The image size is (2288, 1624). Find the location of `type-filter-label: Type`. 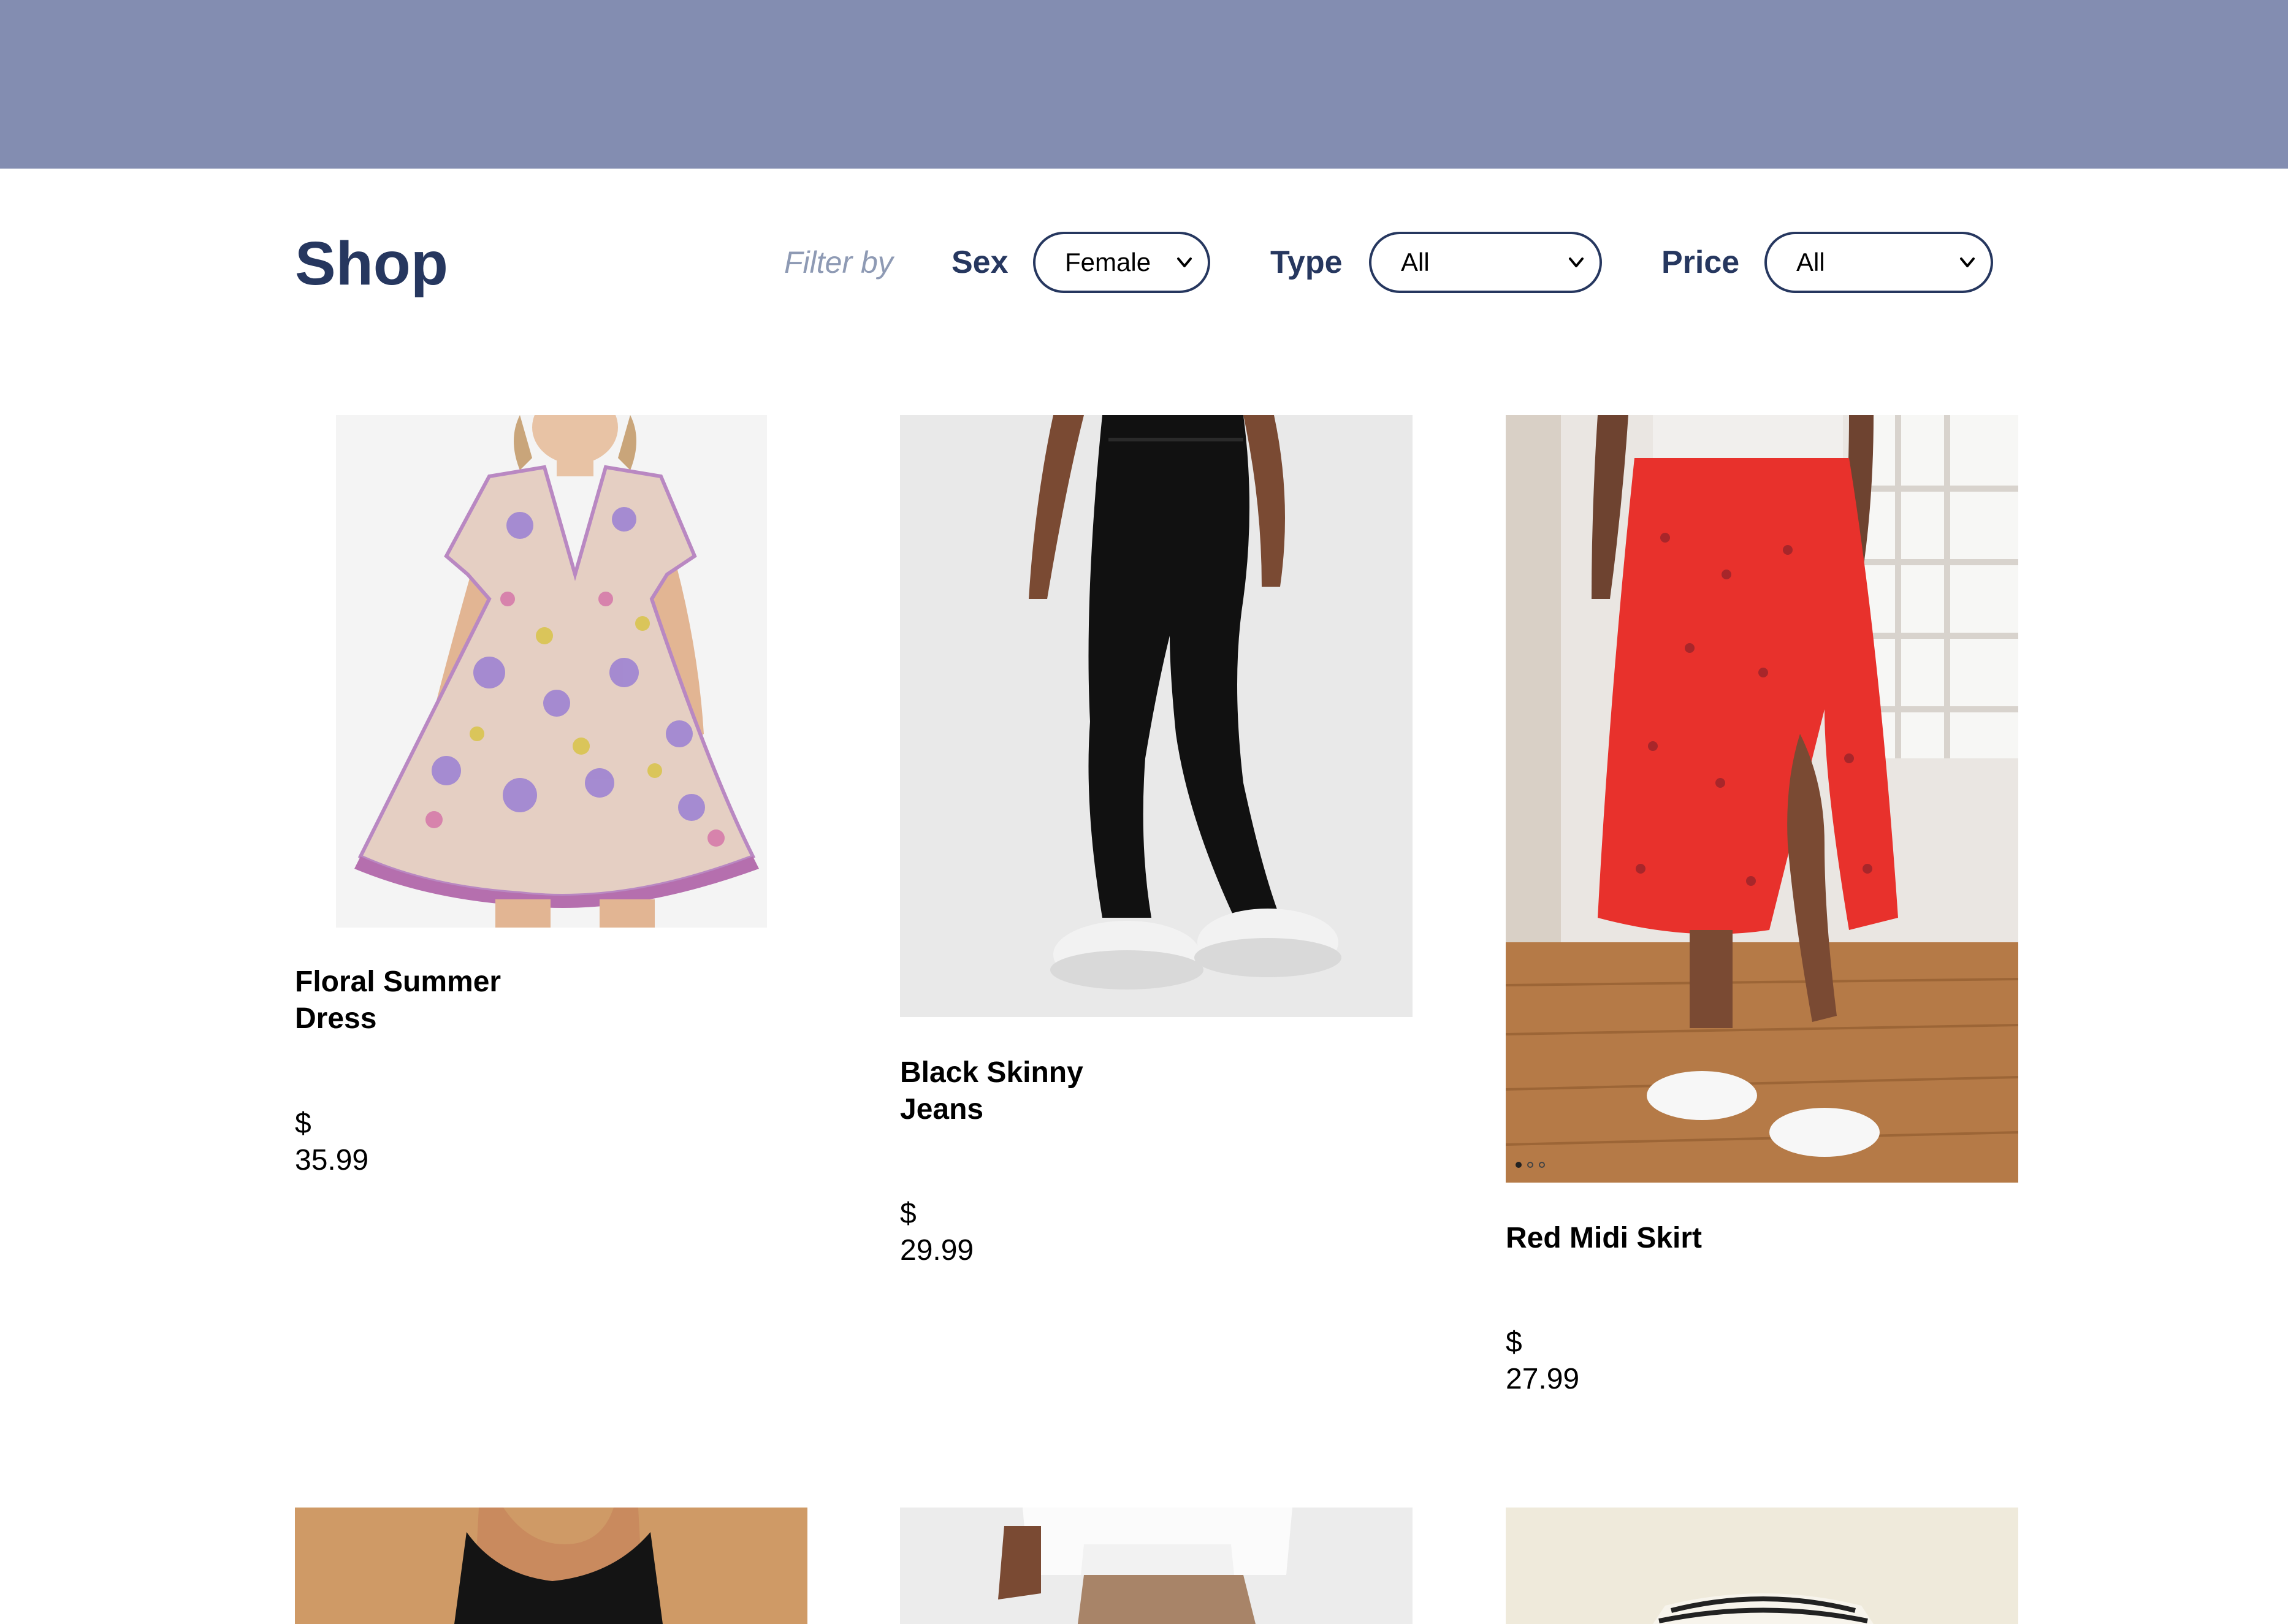

type-filter-label: Type is located at coordinates (1306, 262).